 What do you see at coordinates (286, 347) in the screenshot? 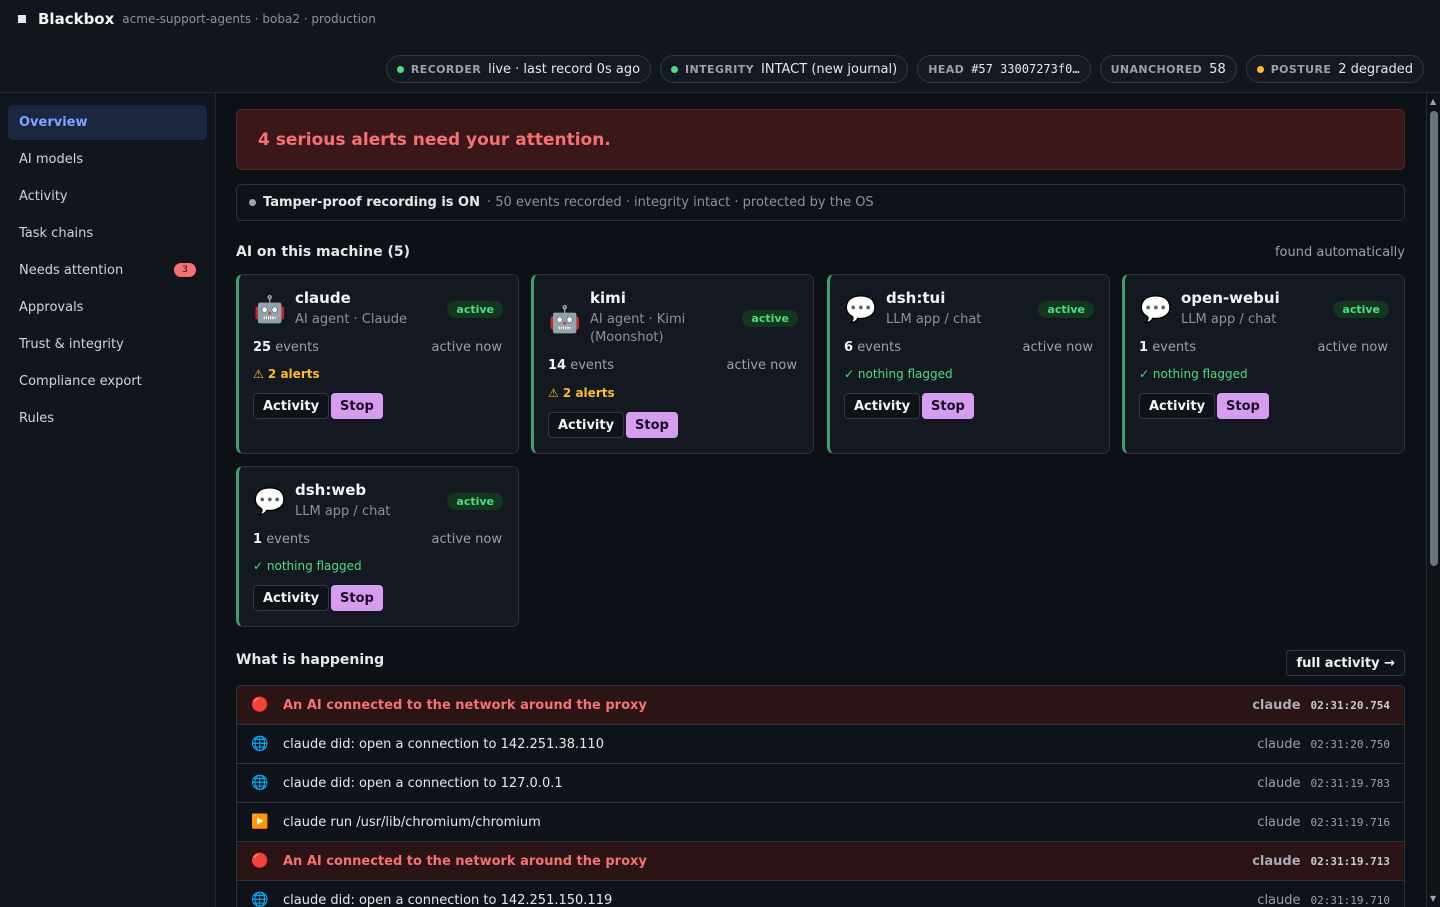
I see `event-count: 25 events` at bounding box center [286, 347].